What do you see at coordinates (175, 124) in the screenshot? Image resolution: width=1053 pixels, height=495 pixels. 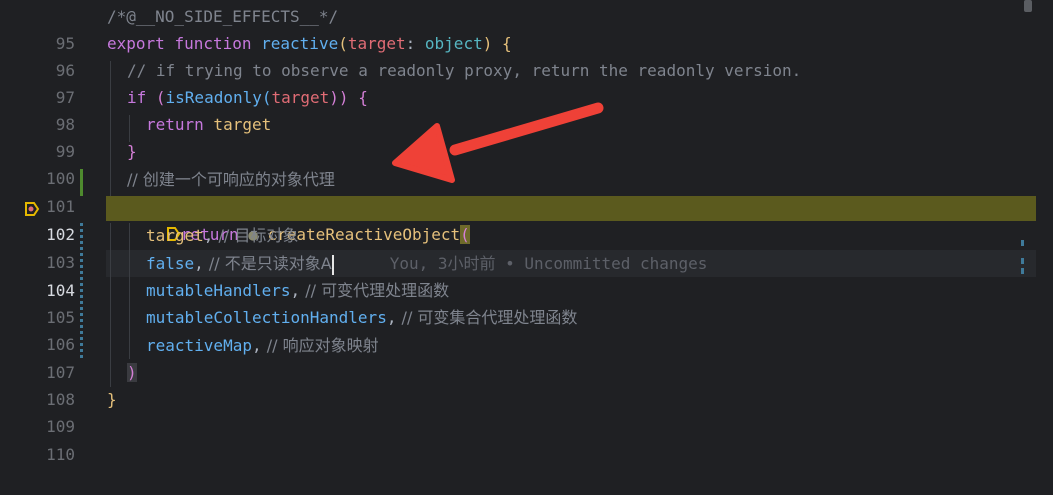 I see `keyword: return` at bounding box center [175, 124].